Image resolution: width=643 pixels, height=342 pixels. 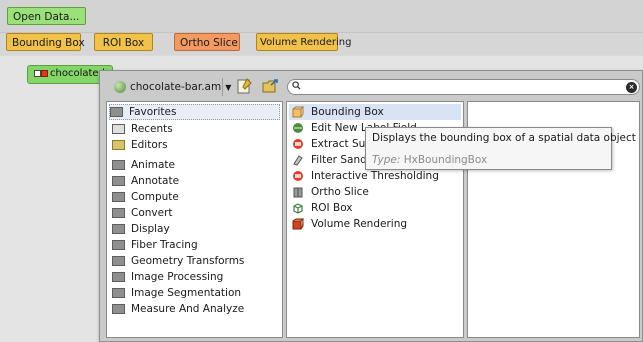 What do you see at coordinates (177, 277) in the screenshot?
I see `category-label: Image Processing` at bounding box center [177, 277].